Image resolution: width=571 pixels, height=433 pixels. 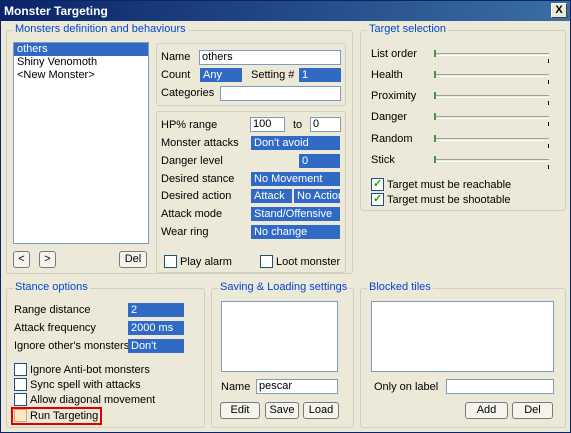 What do you see at coordinates (285, 11) in the screenshot?
I see `title-bar: Monster Targeting X` at bounding box center [285, 11].